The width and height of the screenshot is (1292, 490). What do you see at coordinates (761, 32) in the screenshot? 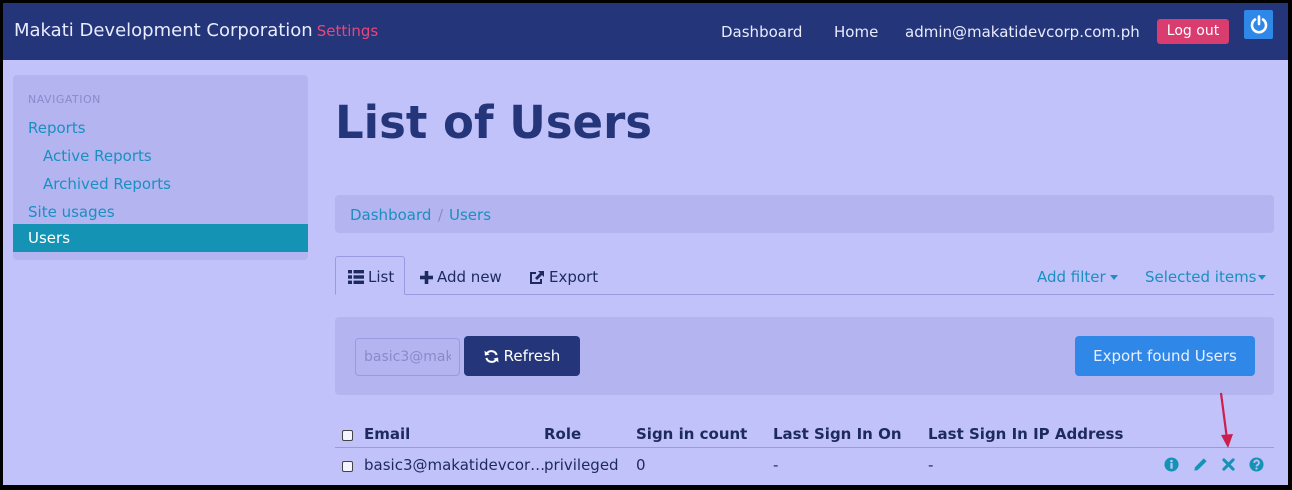
I see `nav-link-dashboard: Dashboard` at bounding box center [761, 32].